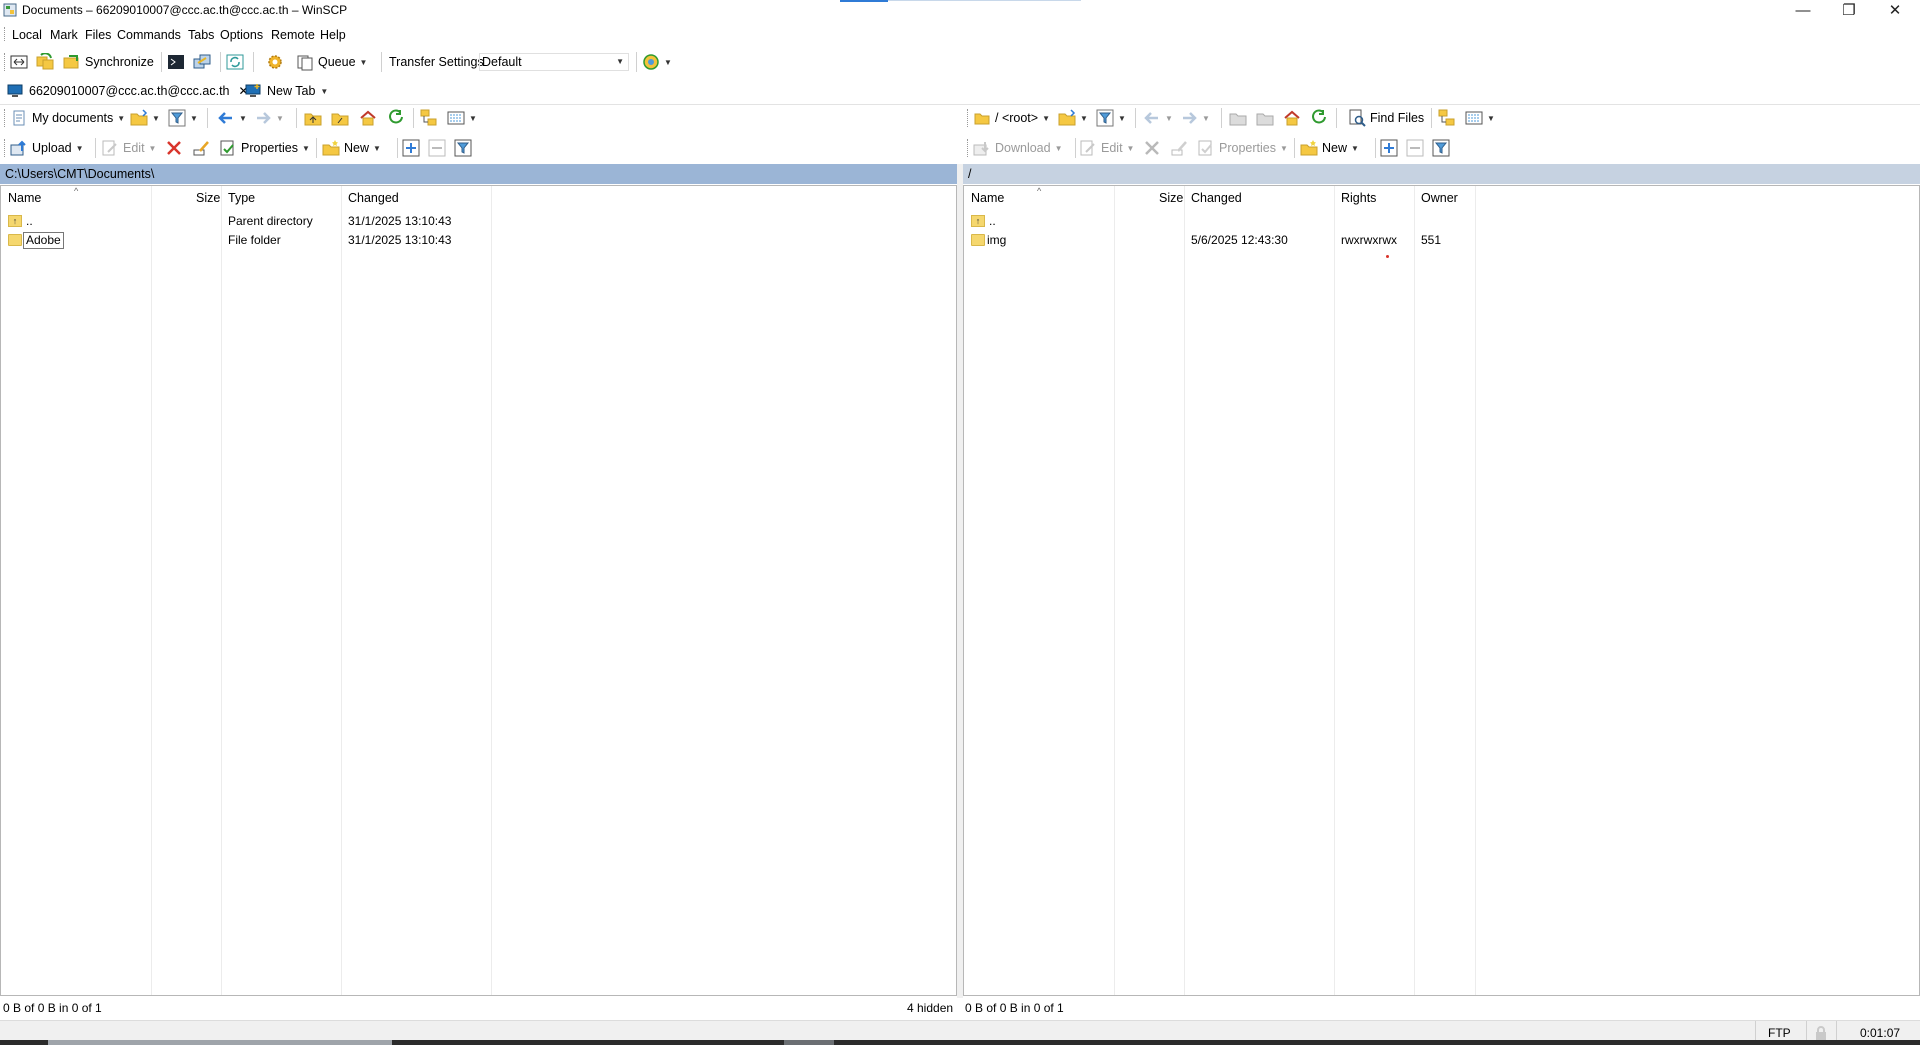 Image resolution: width=1920 pixels, height=1049 pixels. What do you see at coordinates (396, 118) in the screenshot?
I see `local-refresh-button` at bounding box center [396, 118].